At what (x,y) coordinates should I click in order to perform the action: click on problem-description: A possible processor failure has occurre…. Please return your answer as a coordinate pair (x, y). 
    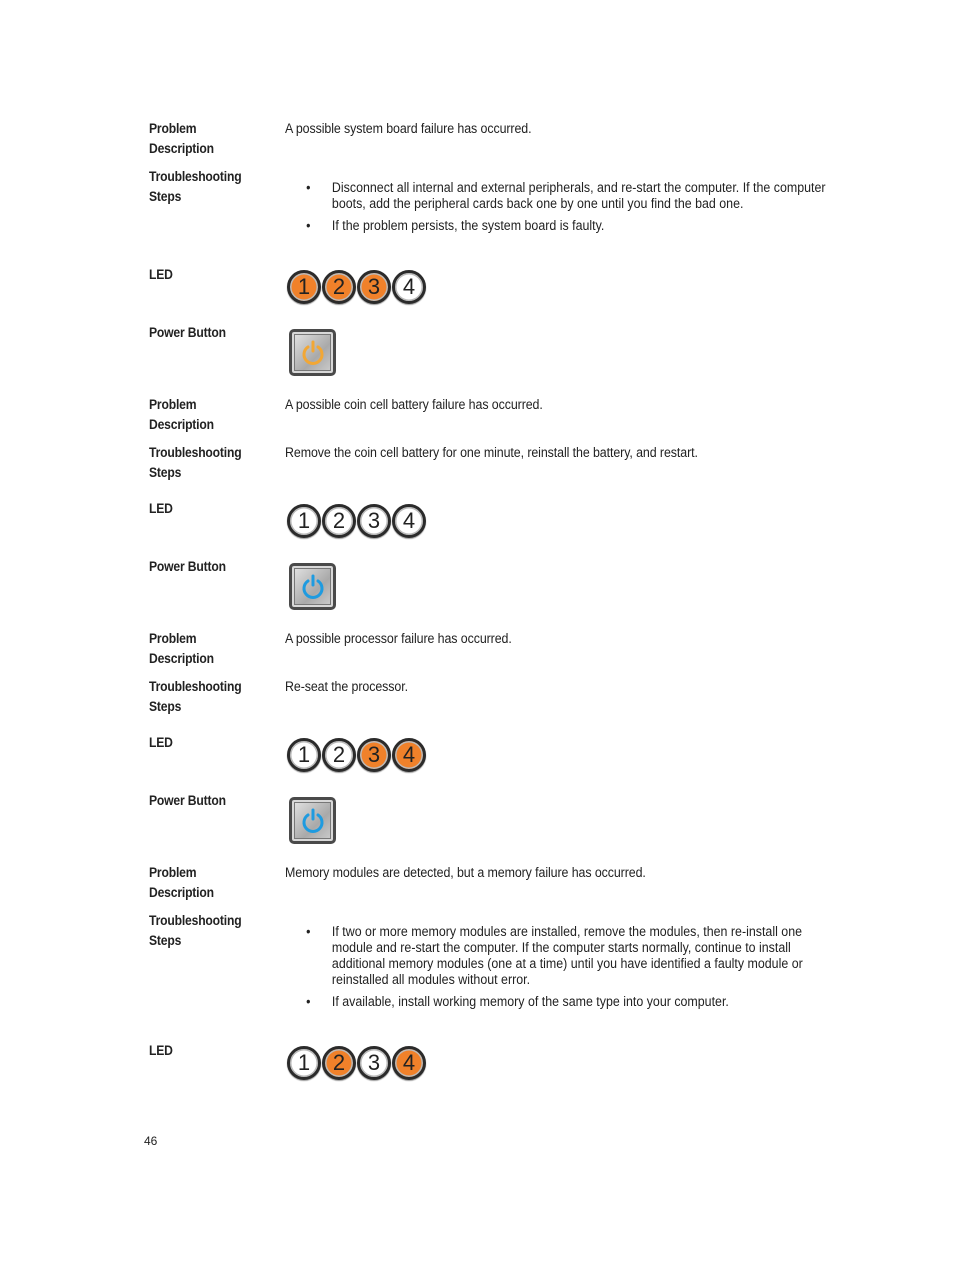
    Looking at the image, I should click on (398, 638).